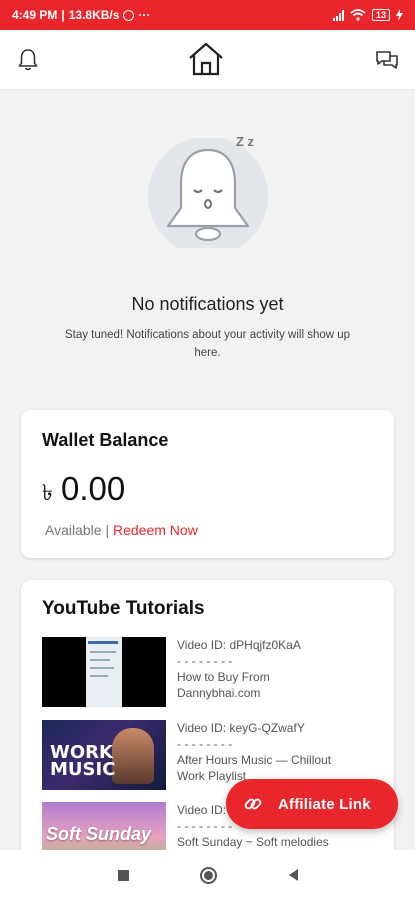 This screenshot has width=415, height=900. I want to click on status-network-speed: 13.8KB/s, so click(94, 15).